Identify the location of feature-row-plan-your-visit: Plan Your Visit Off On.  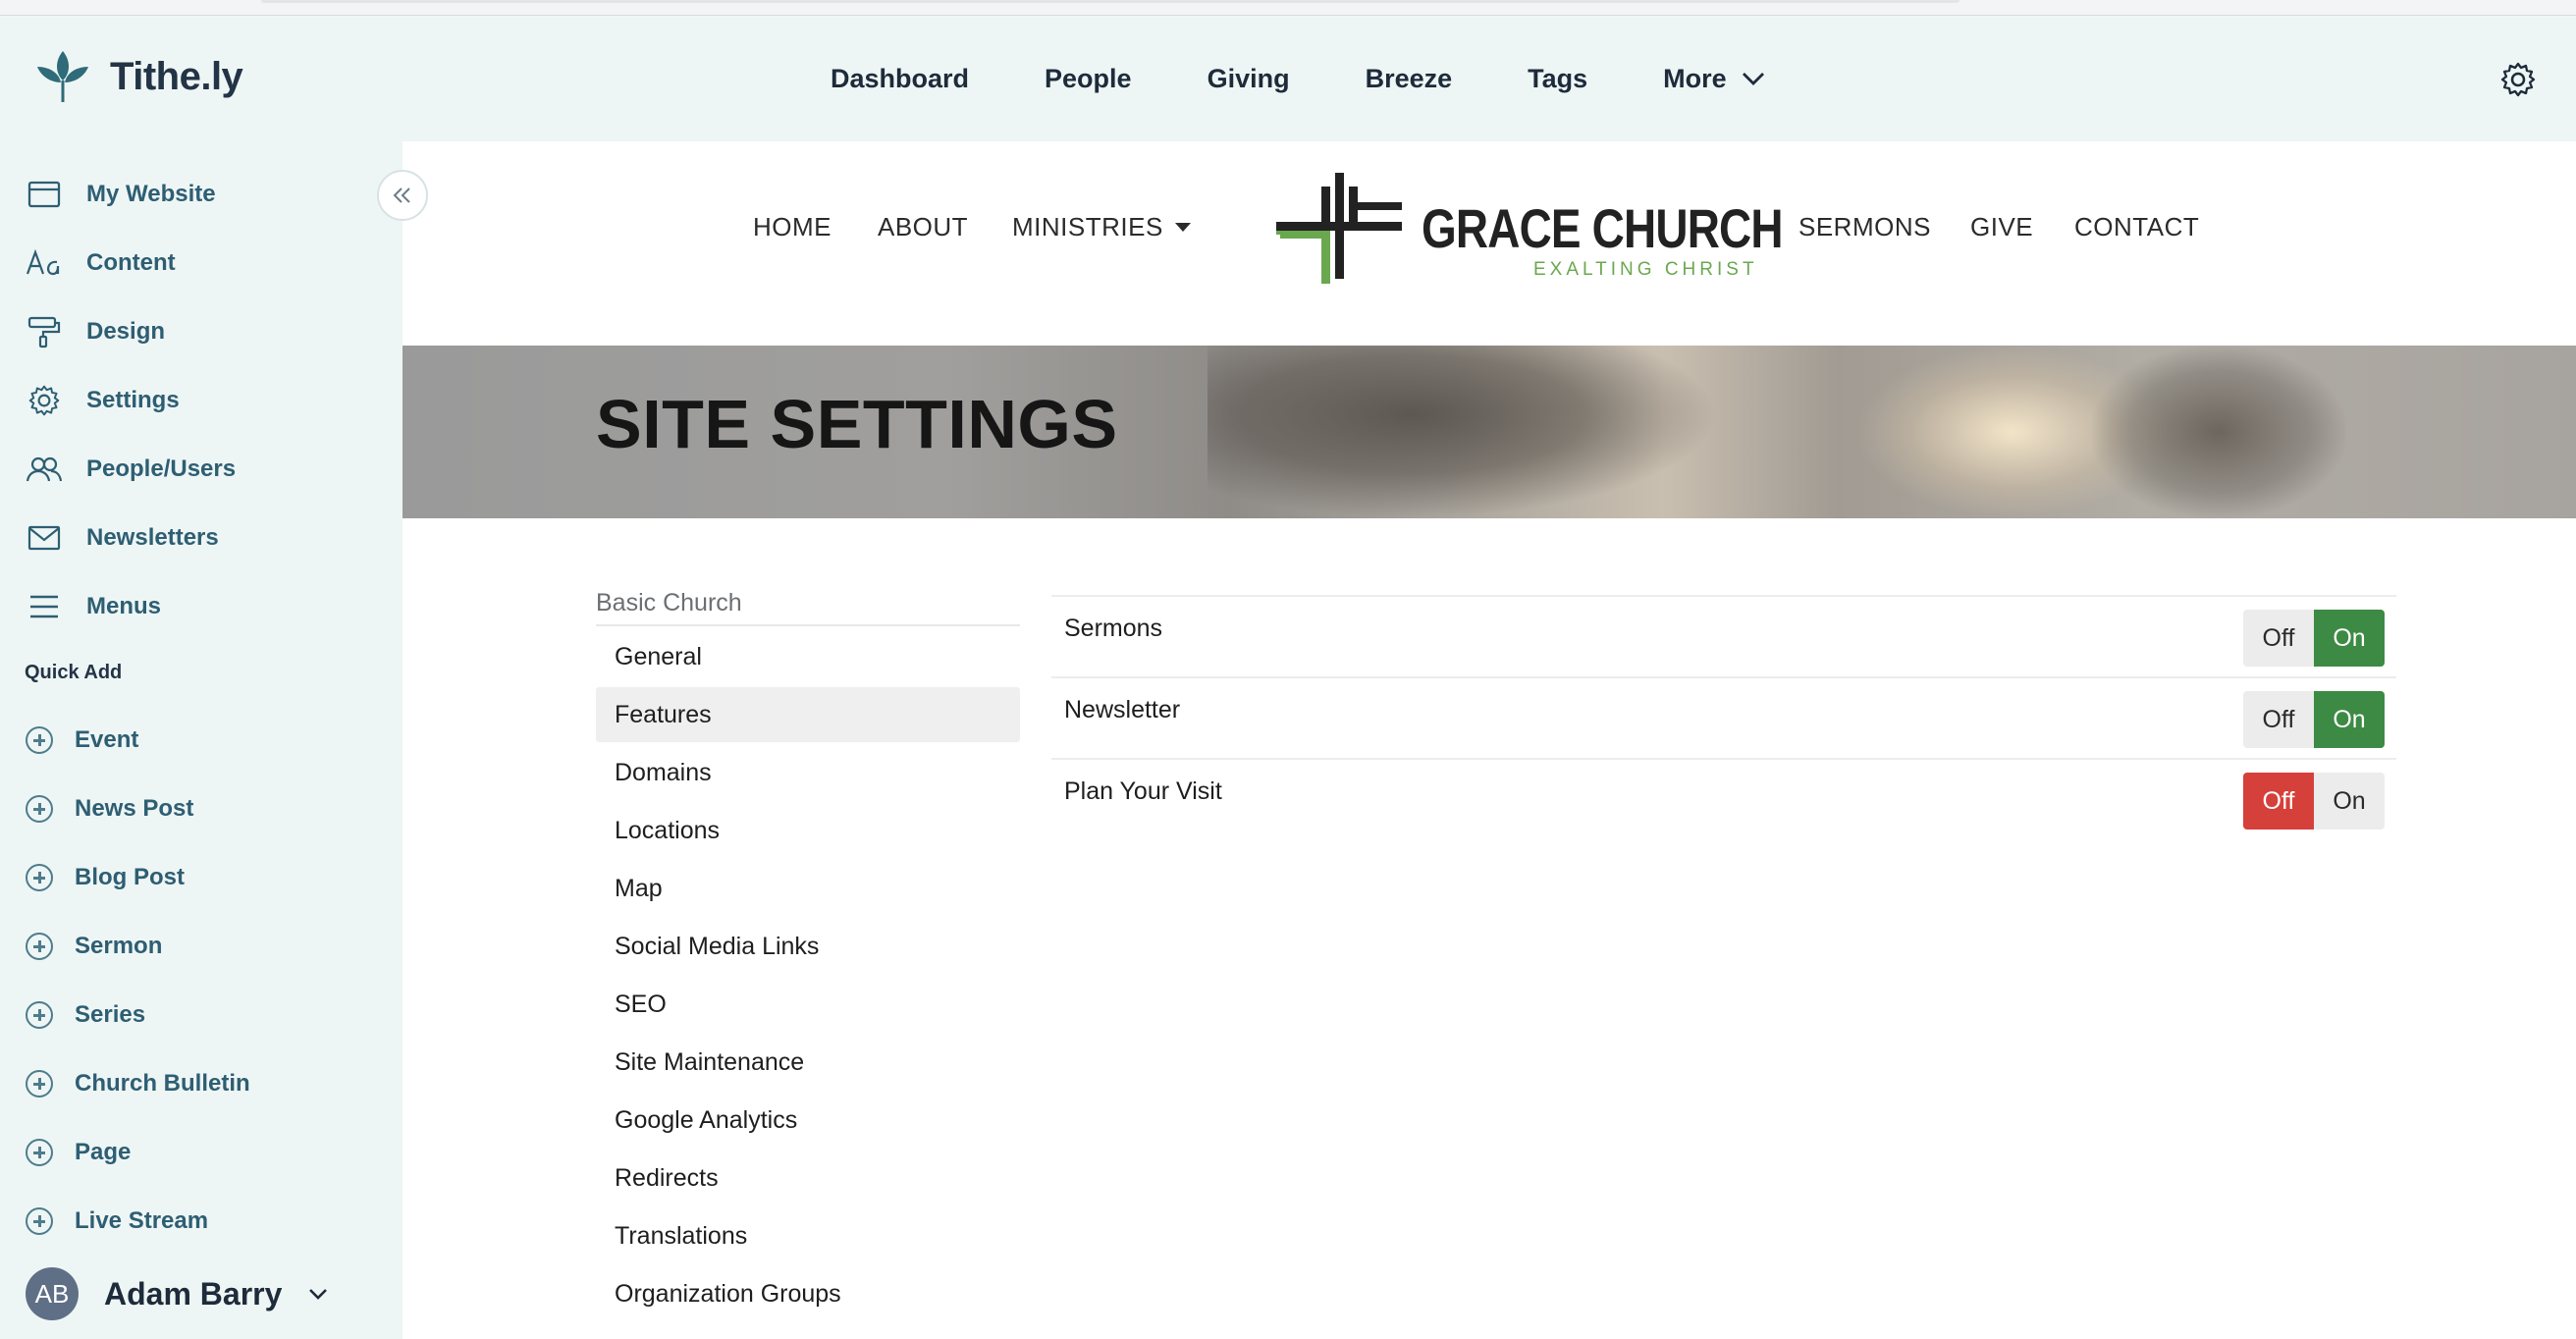
(1723, 798).